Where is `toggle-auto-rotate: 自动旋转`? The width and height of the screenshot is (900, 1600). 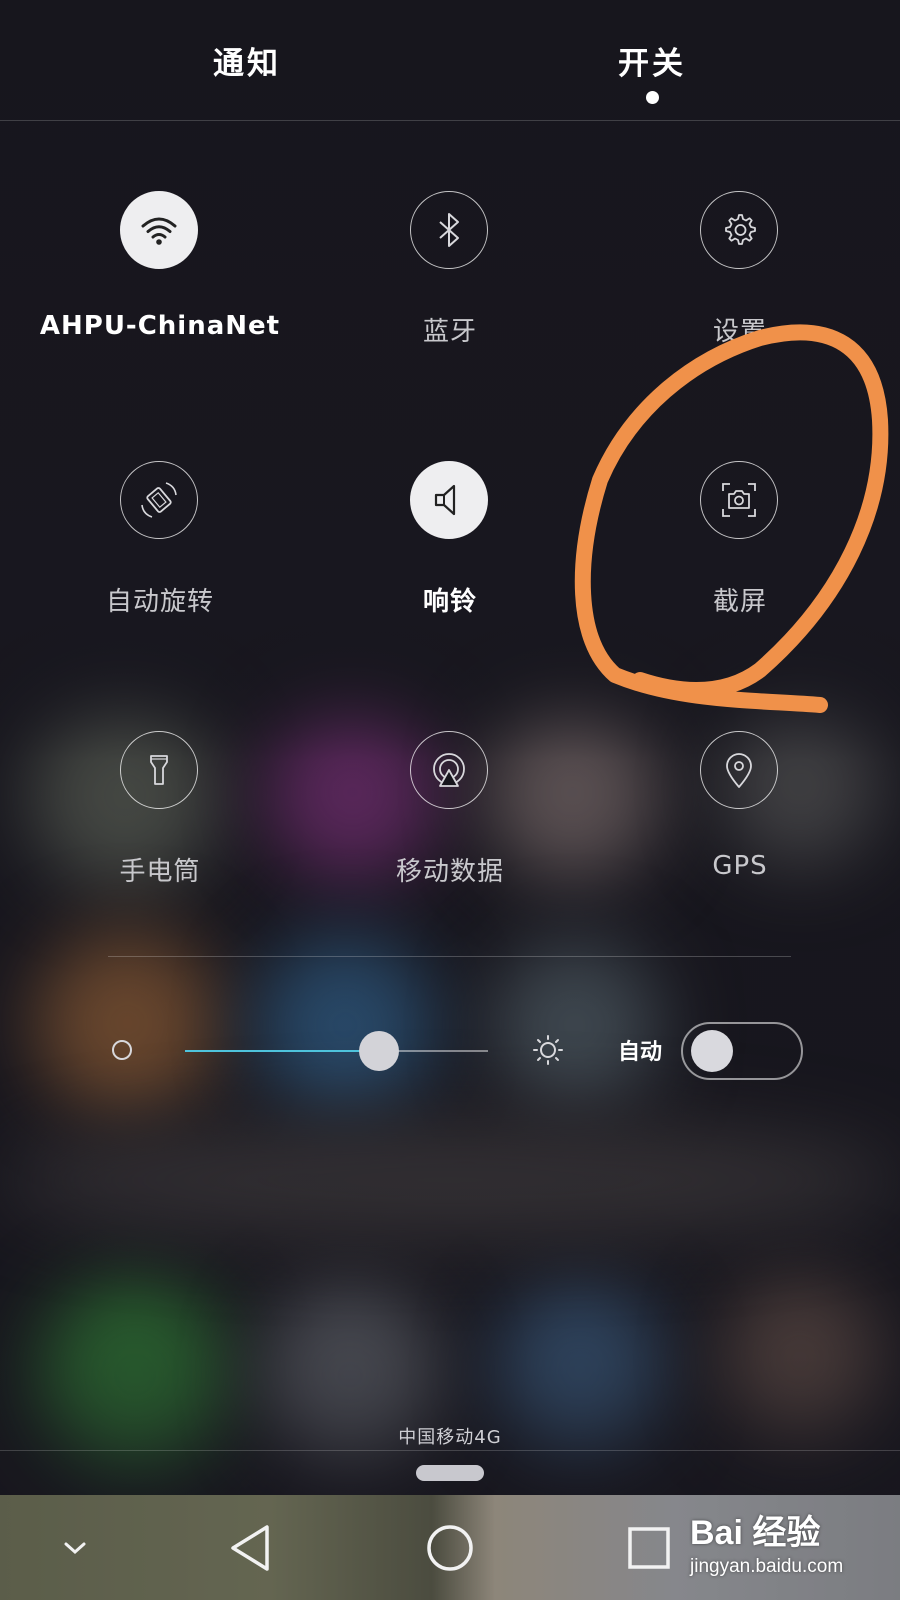 toggle-auto-rotate: 自动旋转 is located at coordinates (160, 576).